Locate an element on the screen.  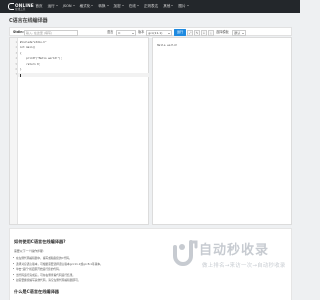
nav-item: 格式化 is located at coordinates (86, 6).